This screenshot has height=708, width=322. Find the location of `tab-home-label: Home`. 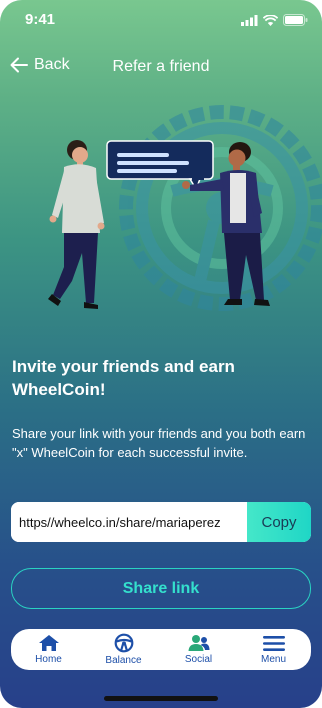

tab-home-label: Home is located at coordinates (48, 659).